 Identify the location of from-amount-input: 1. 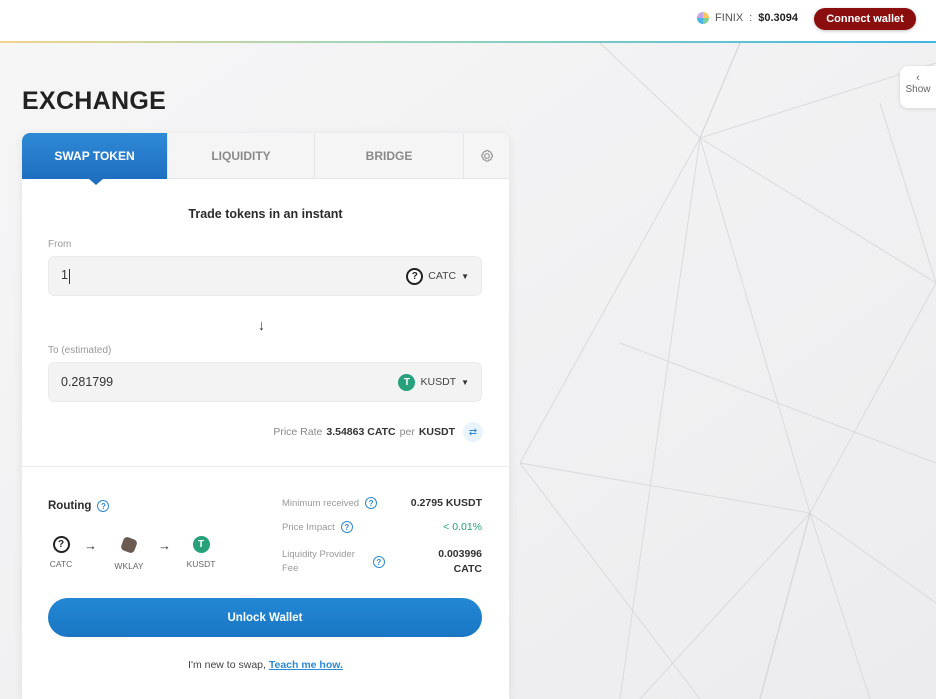
(64, 275).